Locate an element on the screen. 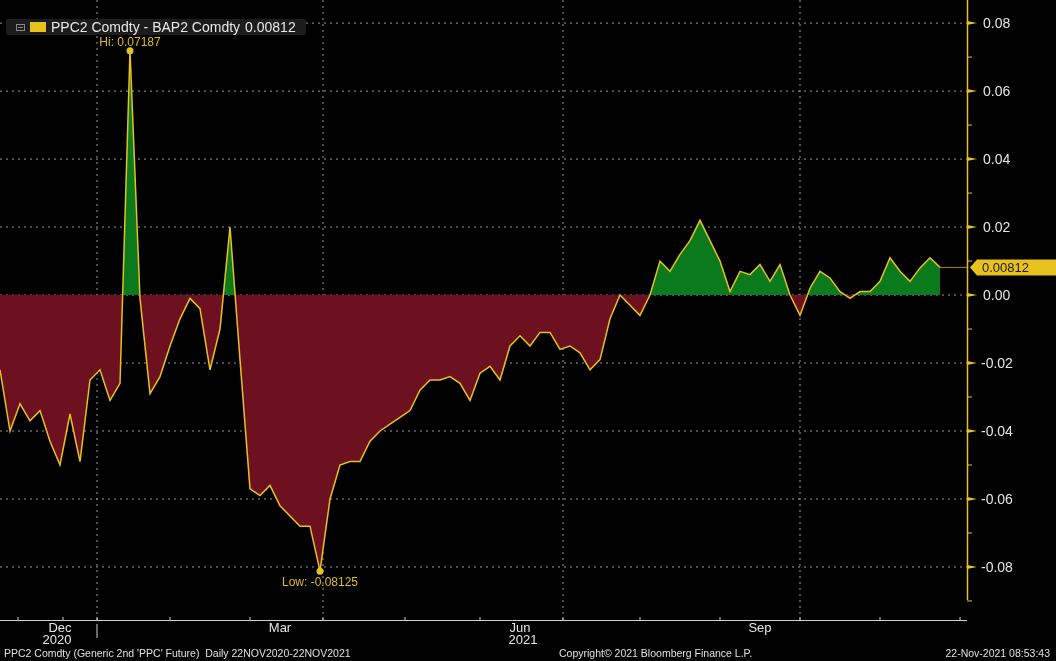 This screenshot has height=661, width=1056. timestamp: 22-Nov-2021 08:53:43 is located at coordinates (998, 653).